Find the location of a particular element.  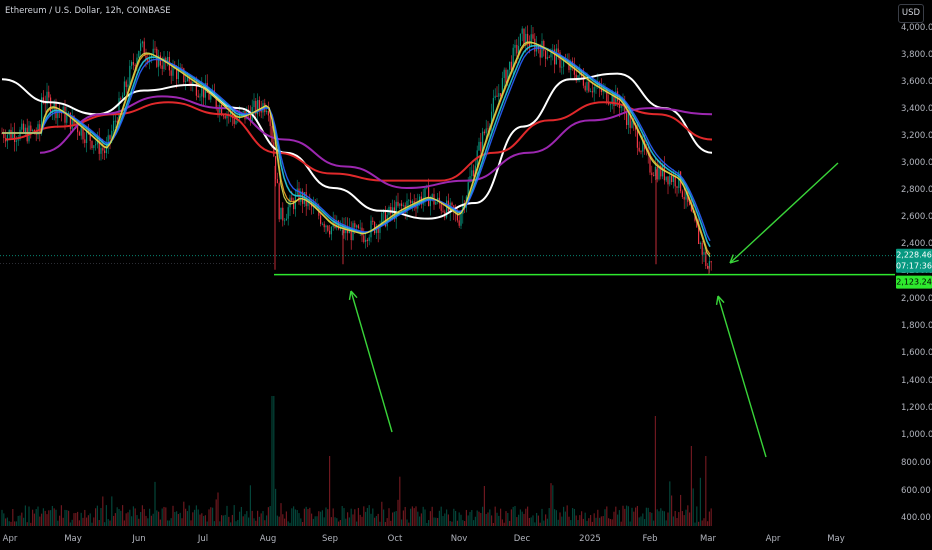

price-tick-label: 3,200.00 is located at coordinates (916, 136).